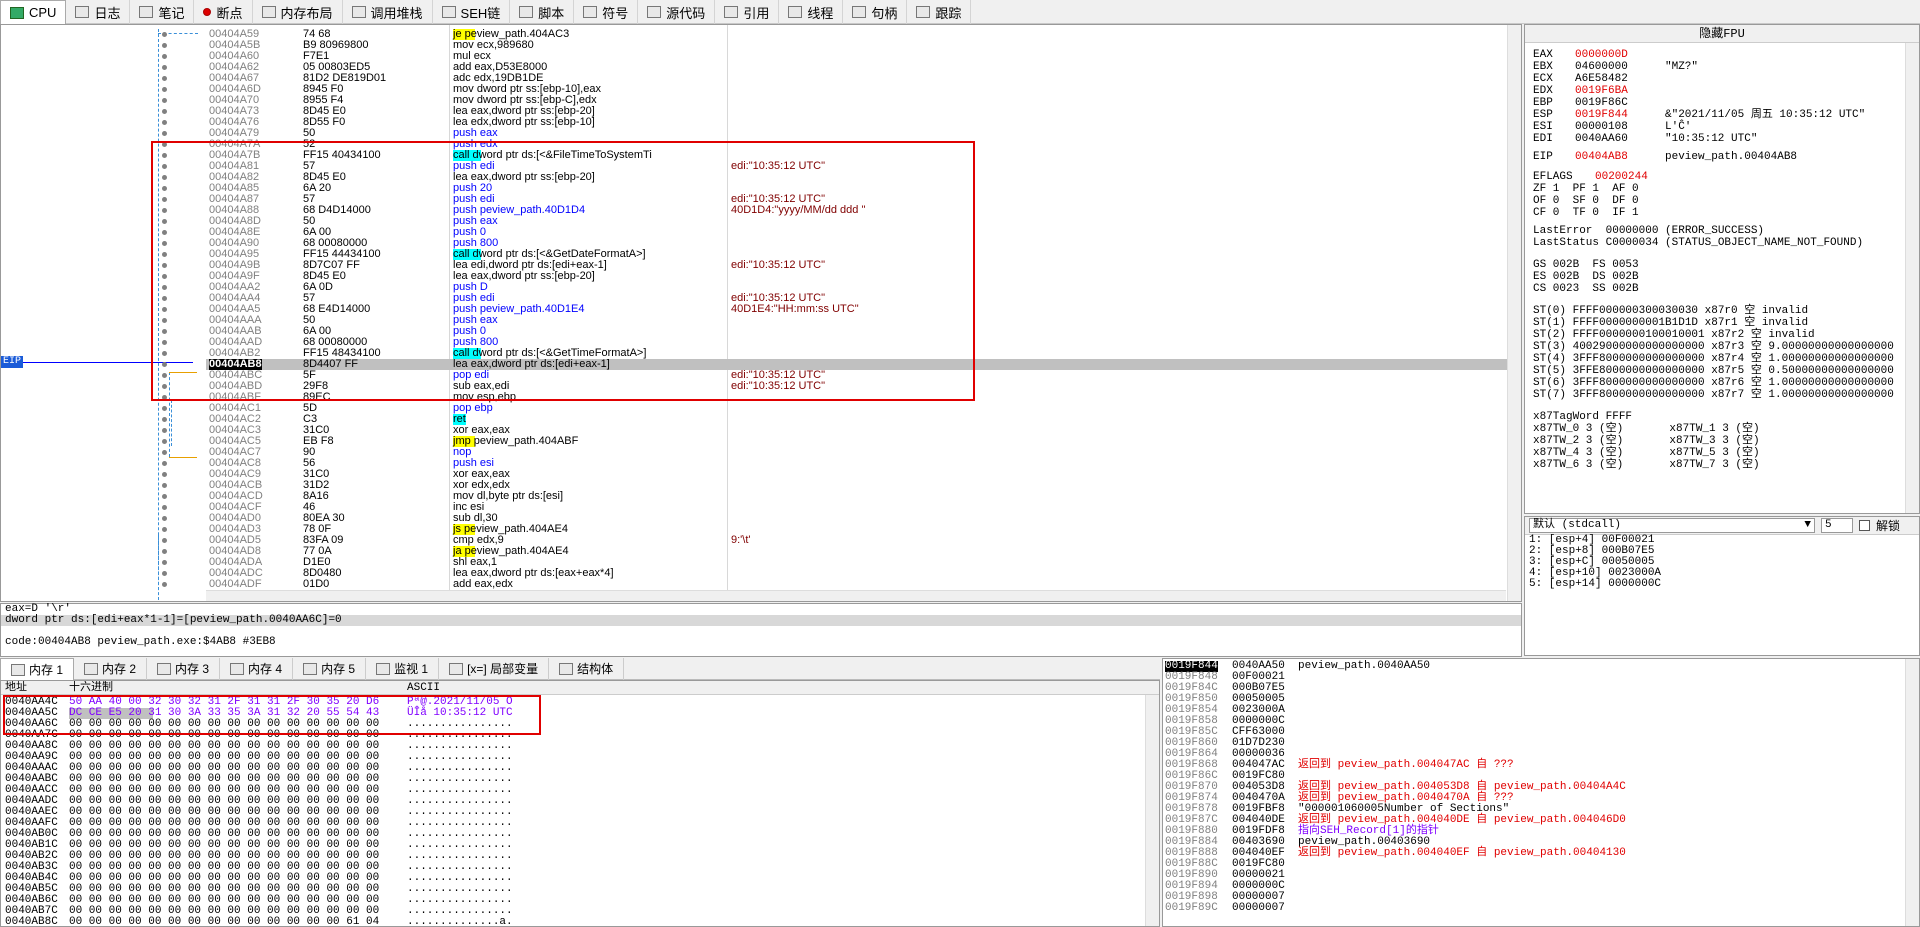 This screenshot has height=927, width=1920. Describe the element at coordinates (223, 12) in the screenshot. I see `tab-breakpoint: 断点` at that location.